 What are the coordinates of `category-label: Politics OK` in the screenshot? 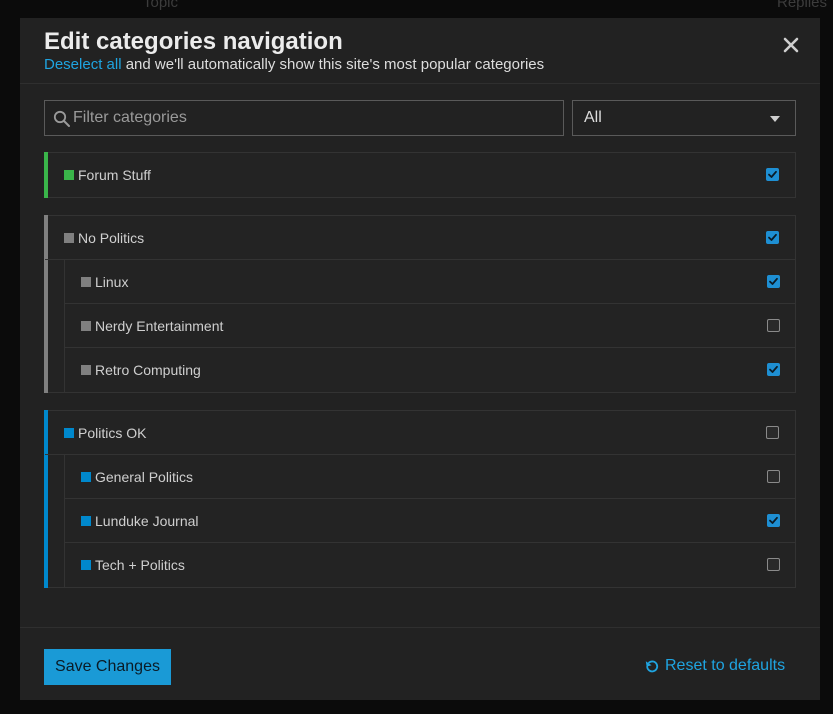 It's located at (112, 433).